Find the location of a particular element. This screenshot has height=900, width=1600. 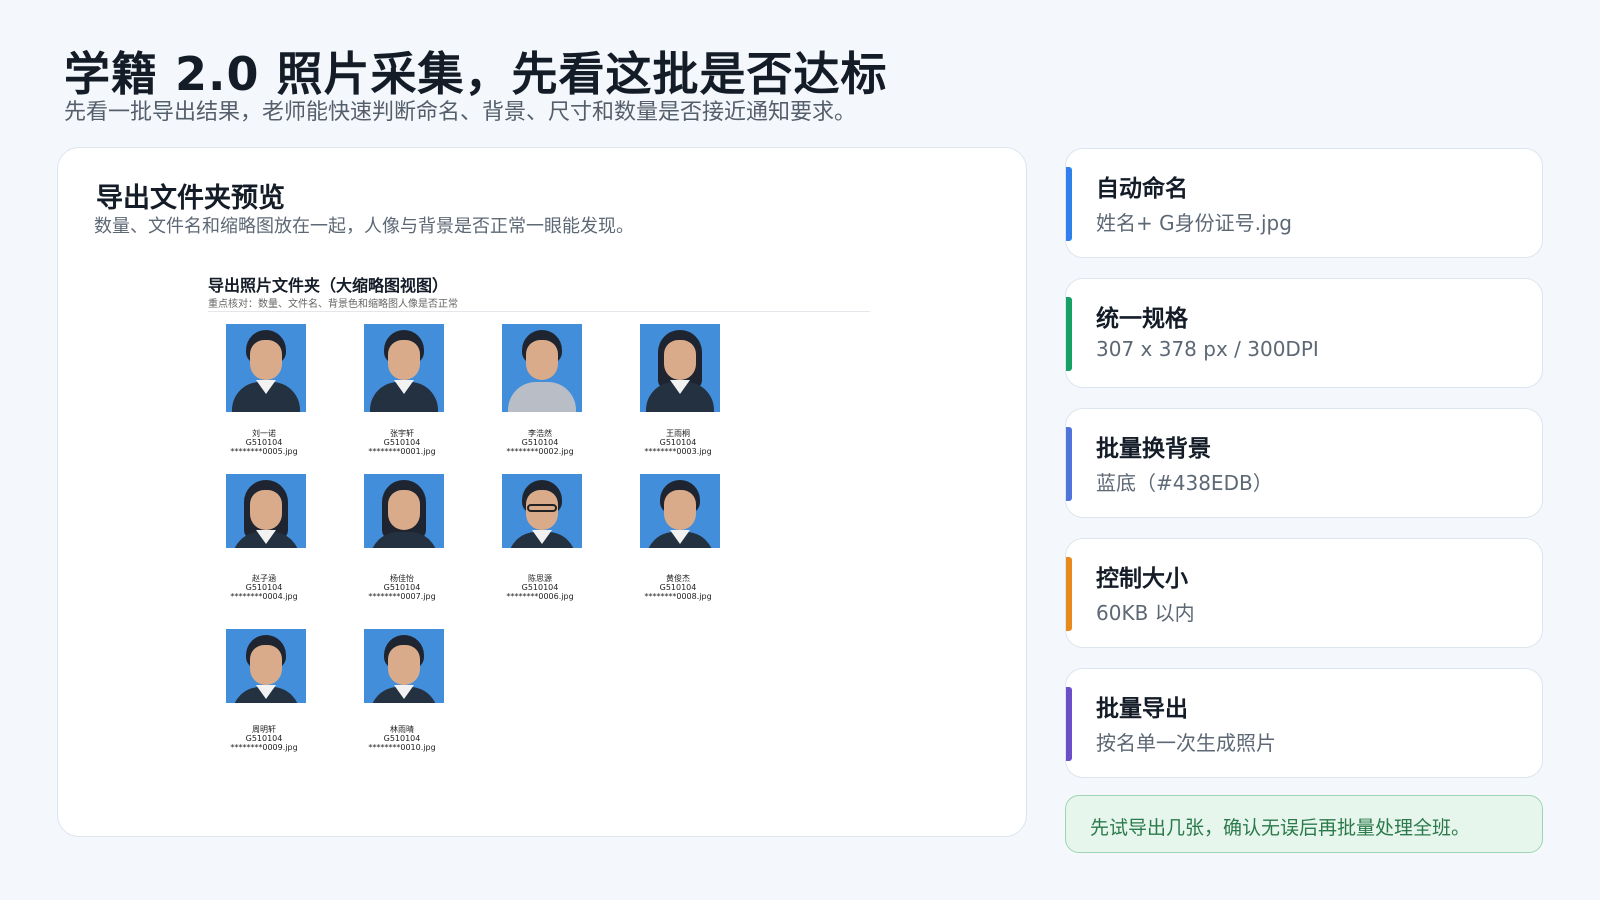

photo-student-name: 张宇轩 is located at coordinates (402, 433).